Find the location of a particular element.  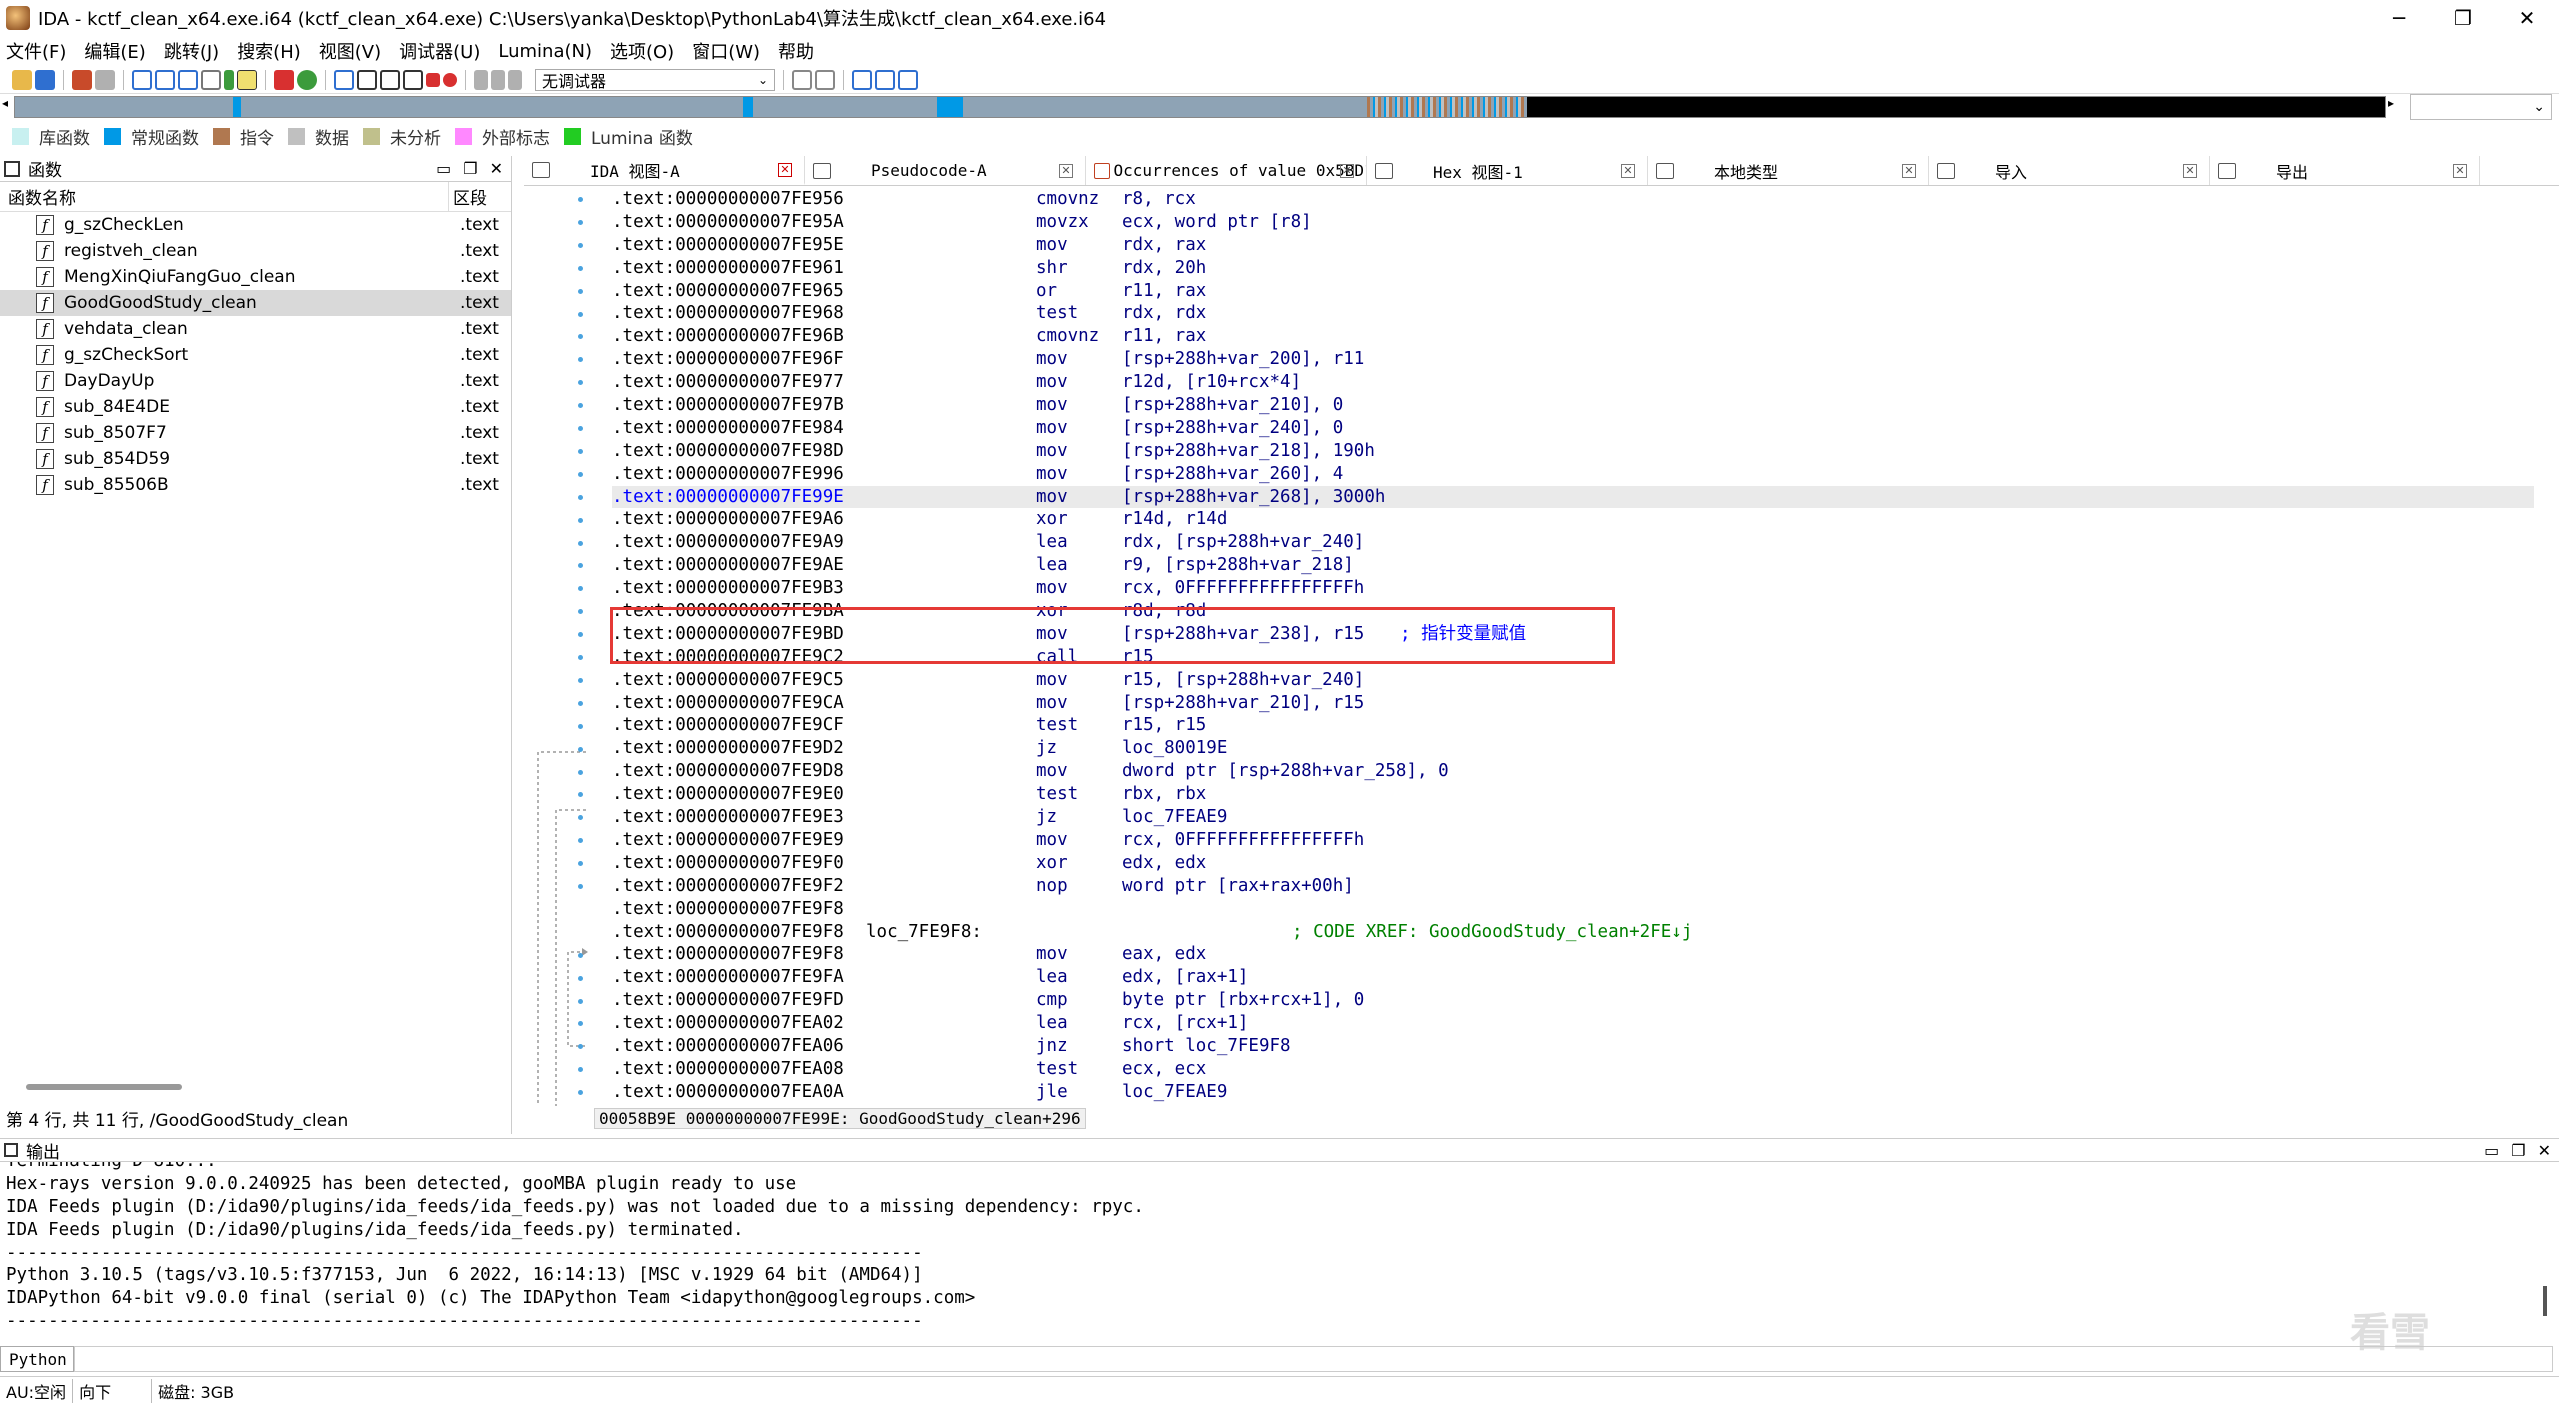

menu-file: 文件(F) is located at coordinates (36, 51).